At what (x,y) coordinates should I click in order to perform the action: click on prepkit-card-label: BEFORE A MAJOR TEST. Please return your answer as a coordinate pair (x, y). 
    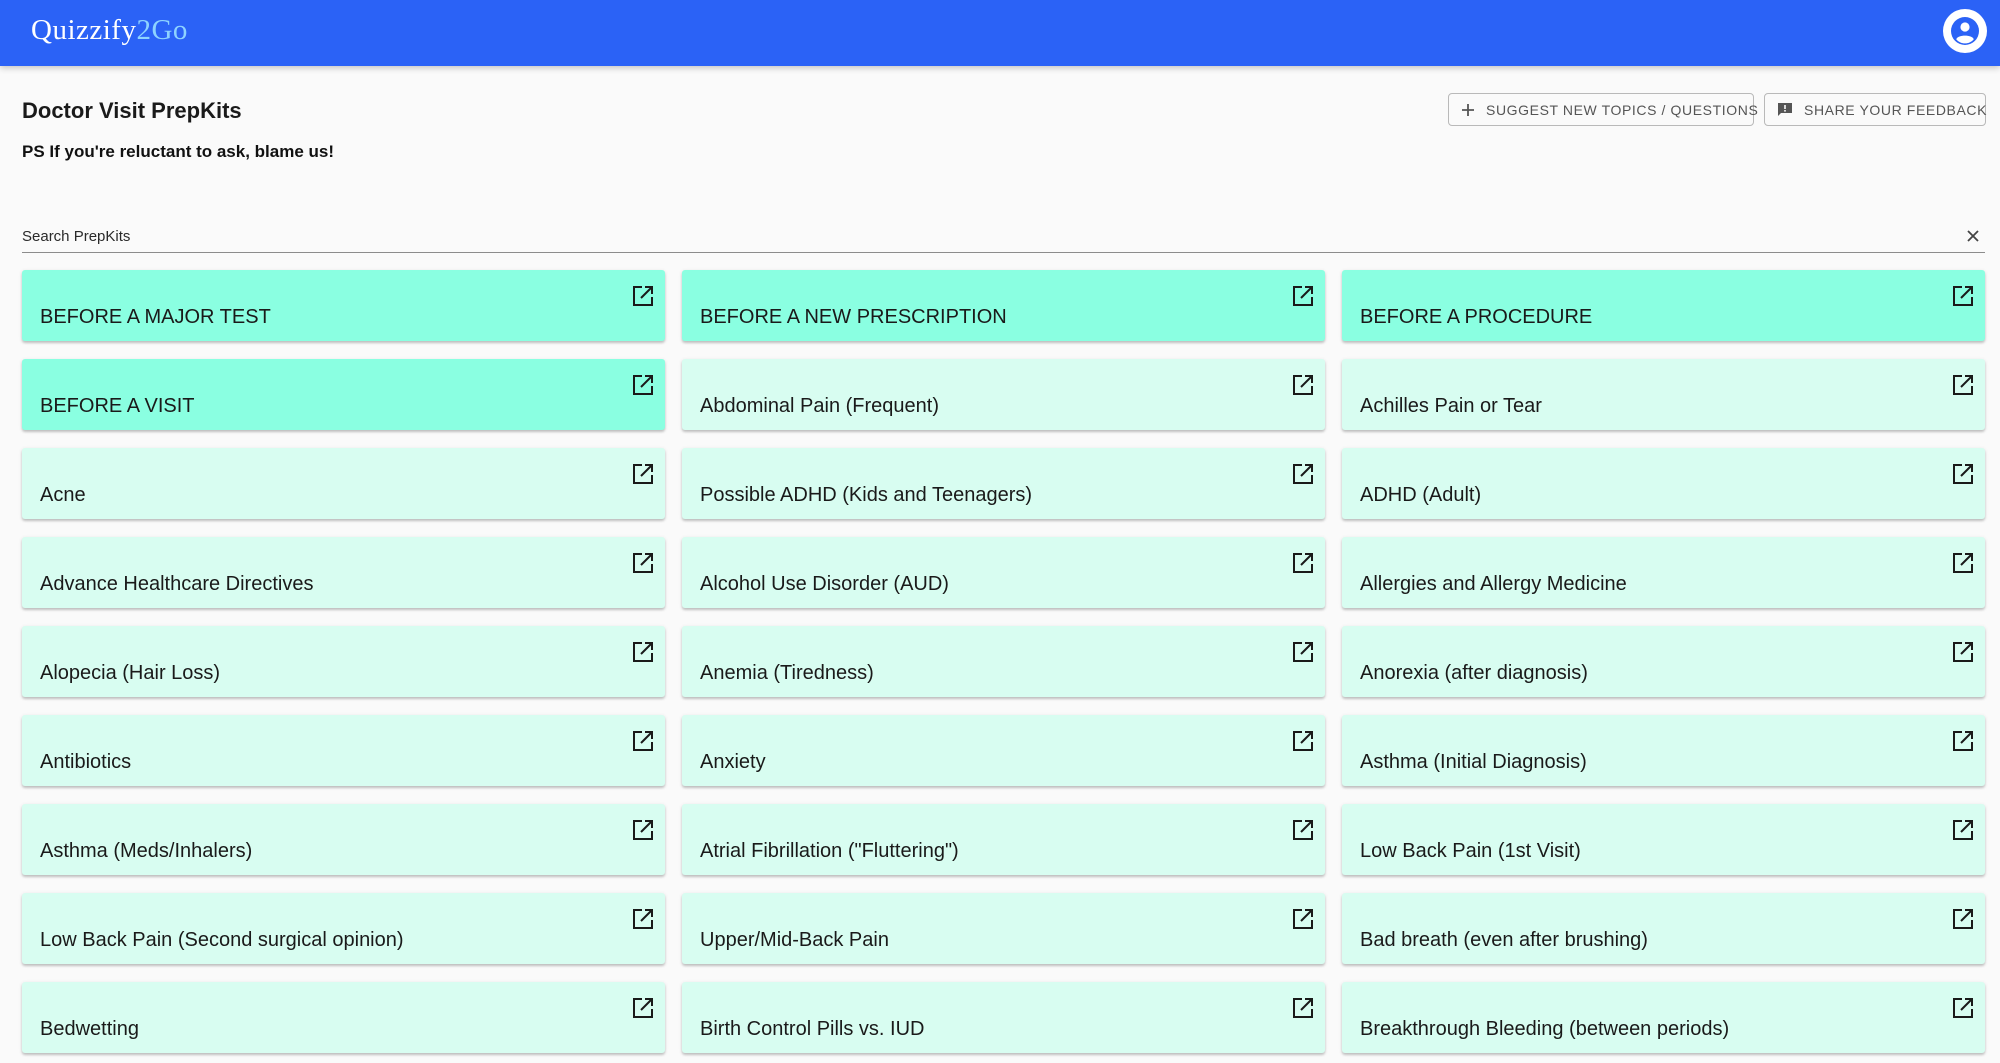
    Looking at the image, I should click on (155, 317).